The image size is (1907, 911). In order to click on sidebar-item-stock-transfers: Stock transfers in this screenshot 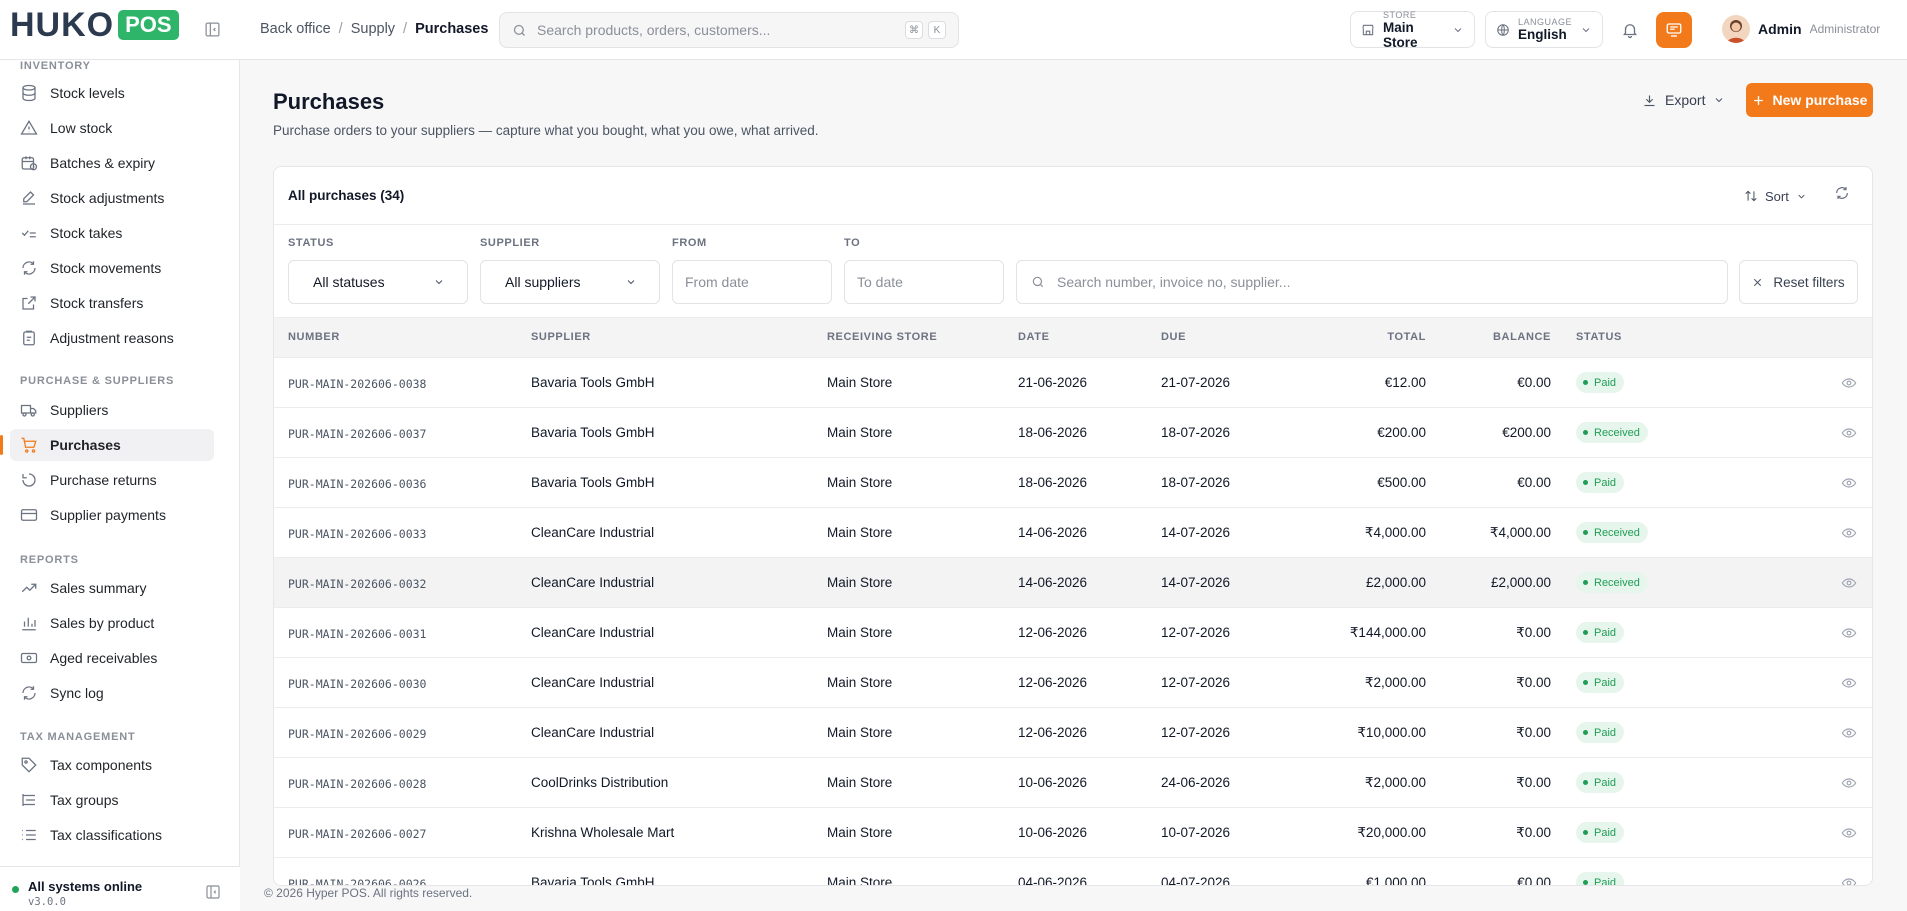, I will do `click(112, 303)`.